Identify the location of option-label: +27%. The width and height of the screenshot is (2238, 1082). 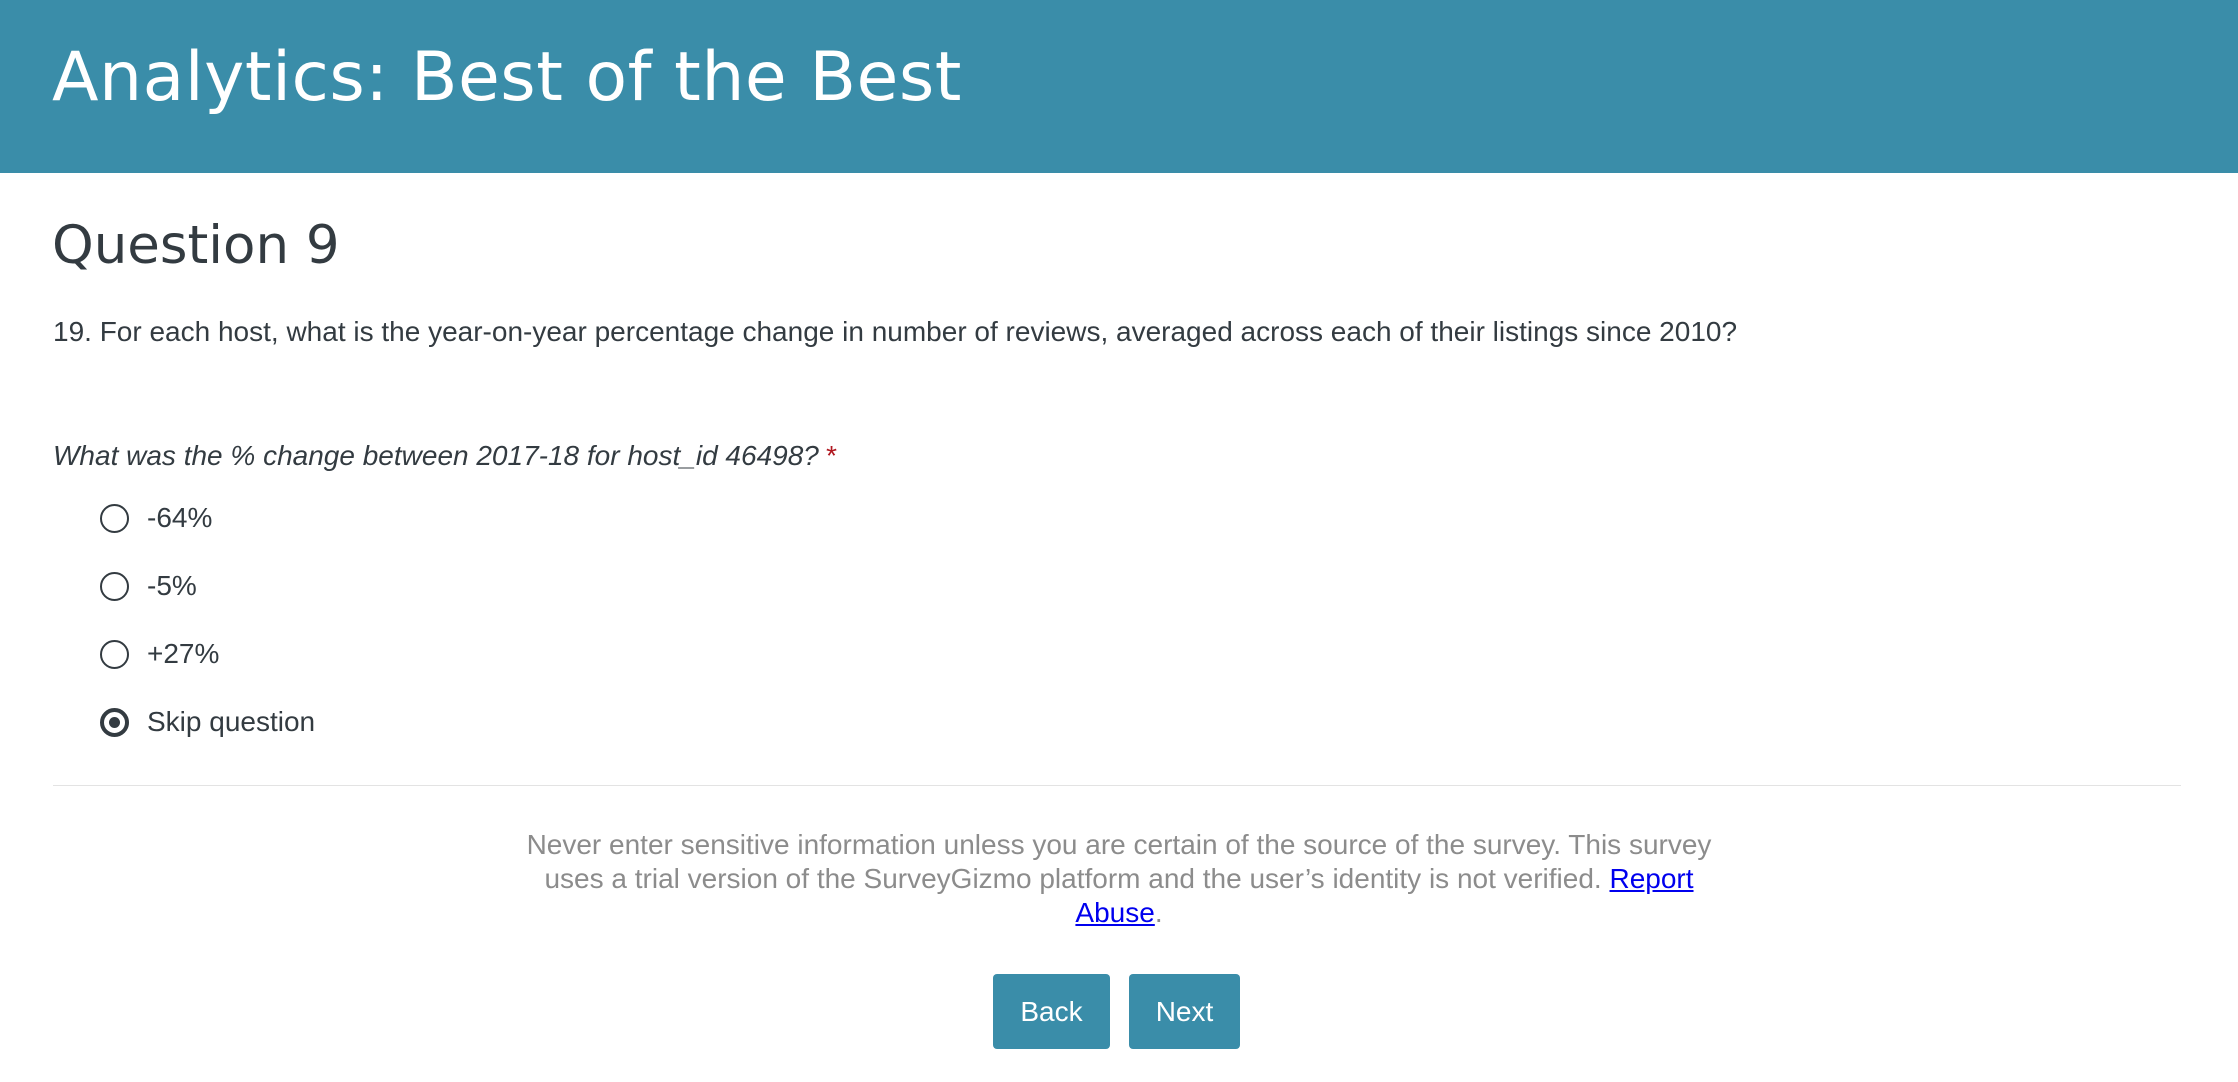
(183, 653).